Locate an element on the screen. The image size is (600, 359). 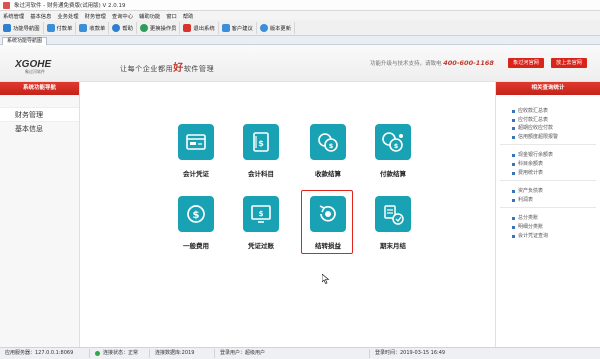
menu-system: 系统管理 is located at coordinates (13, 16).